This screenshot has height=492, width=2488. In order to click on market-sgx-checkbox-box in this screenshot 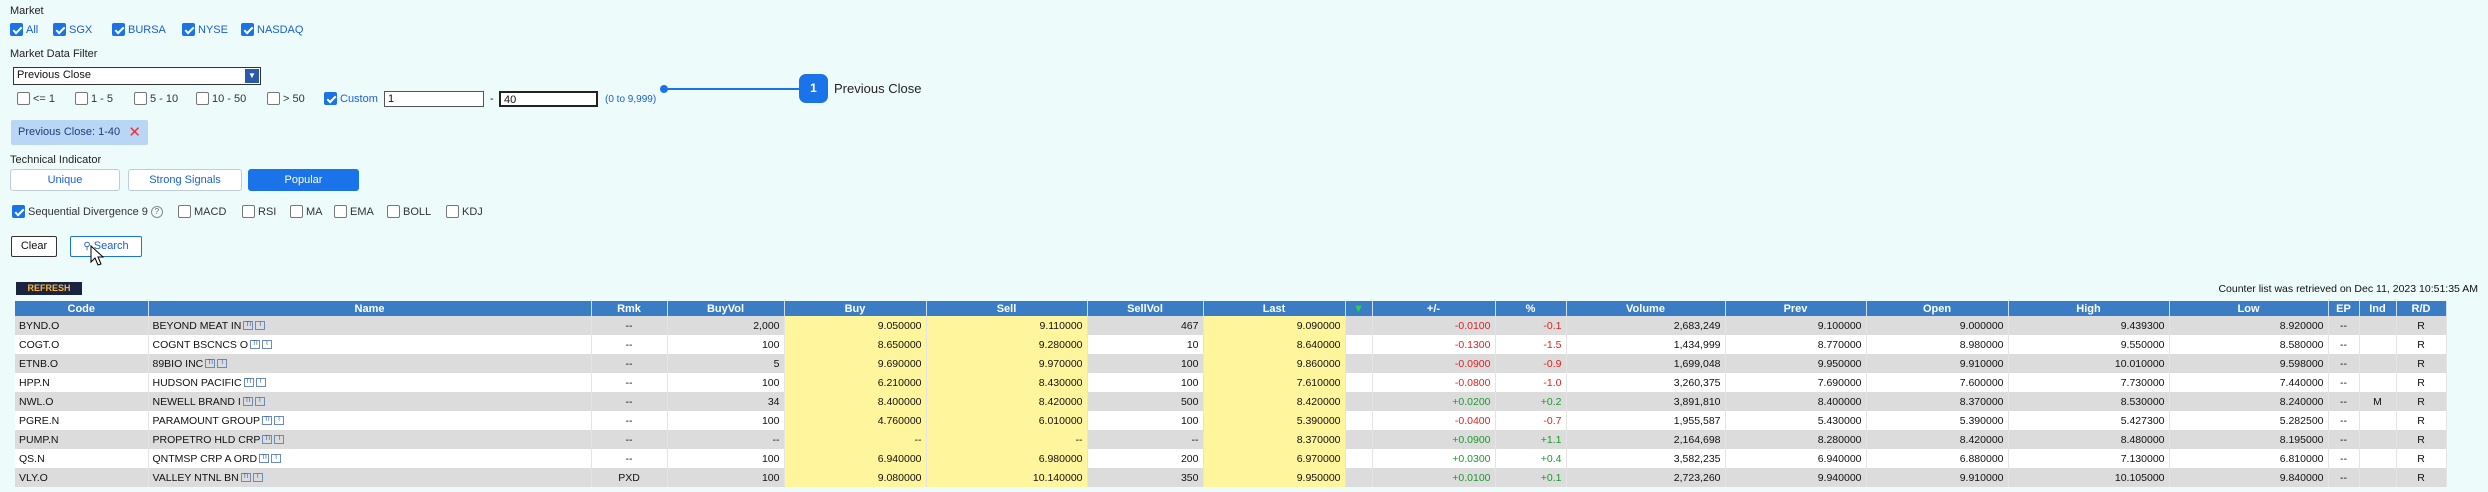, I will do `click(59, 29)`.